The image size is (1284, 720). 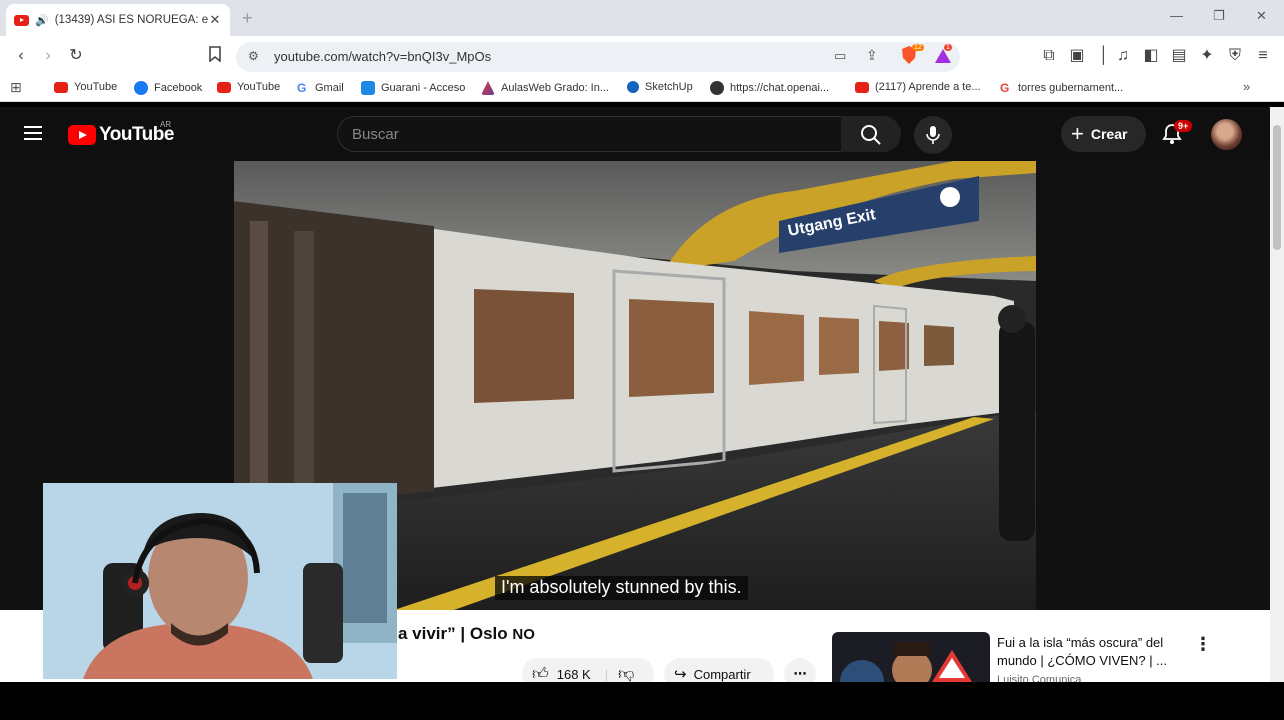 What do you see at coordinates (660, 87) in the screenshot?
I see `bookmark-item: SketchUp` at bounding box center [660, 87].